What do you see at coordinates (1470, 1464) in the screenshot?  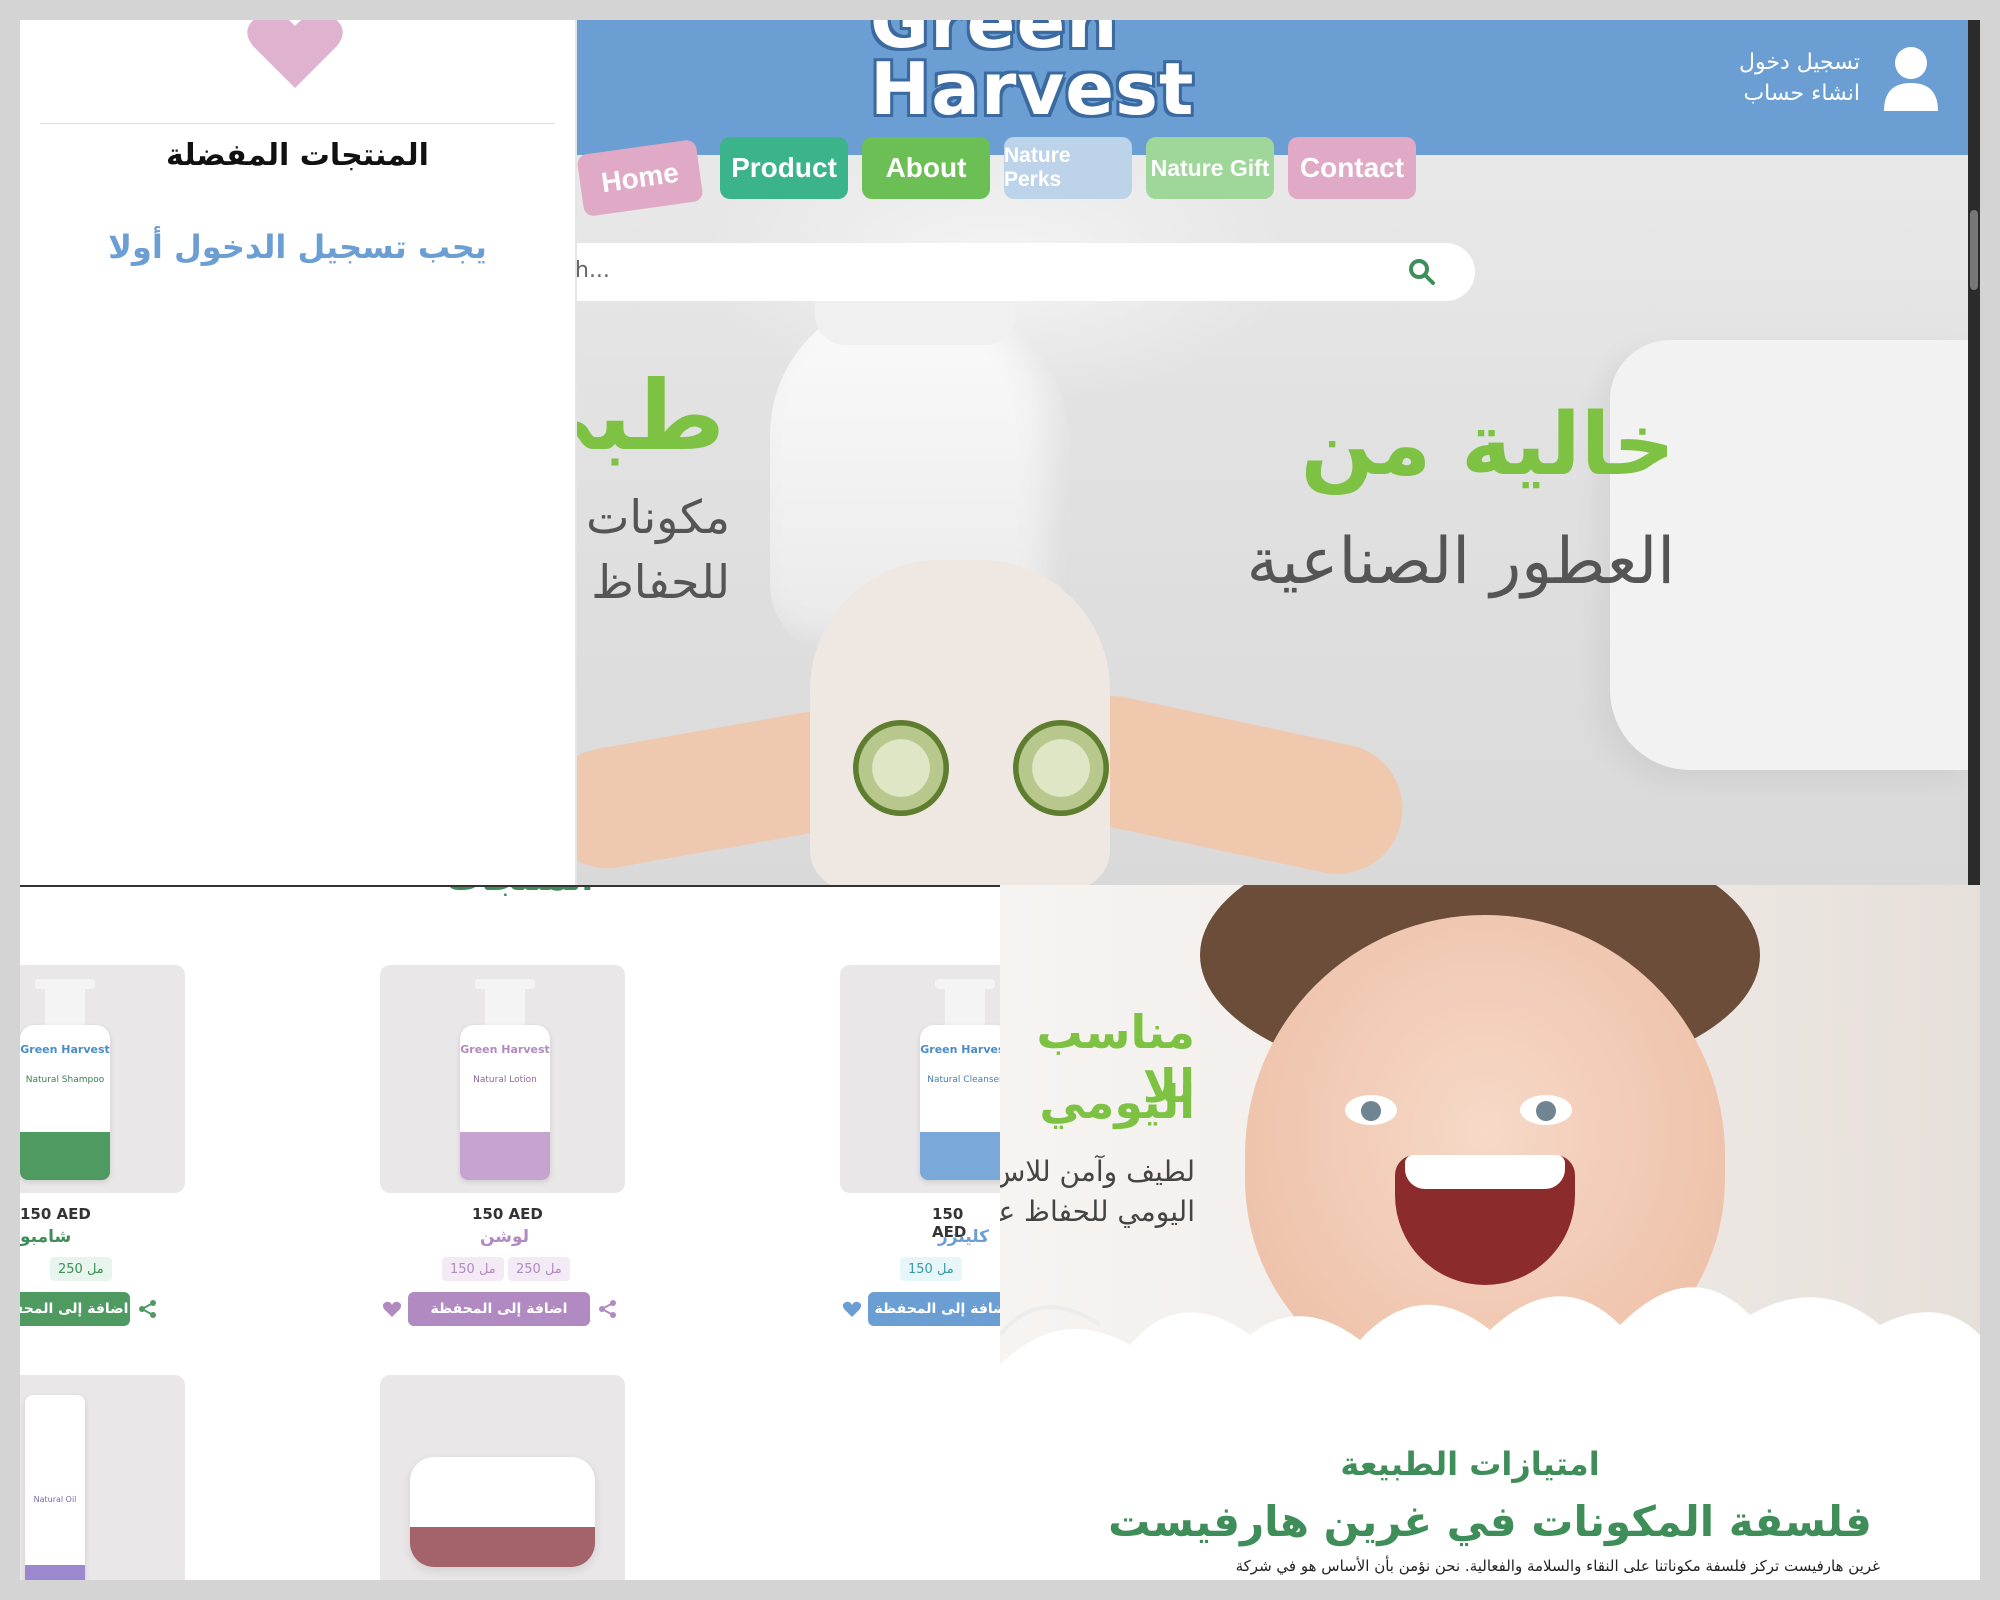 I see `perks-title: امتيازات الطبيعة` at bounding box center [1470, 1464].